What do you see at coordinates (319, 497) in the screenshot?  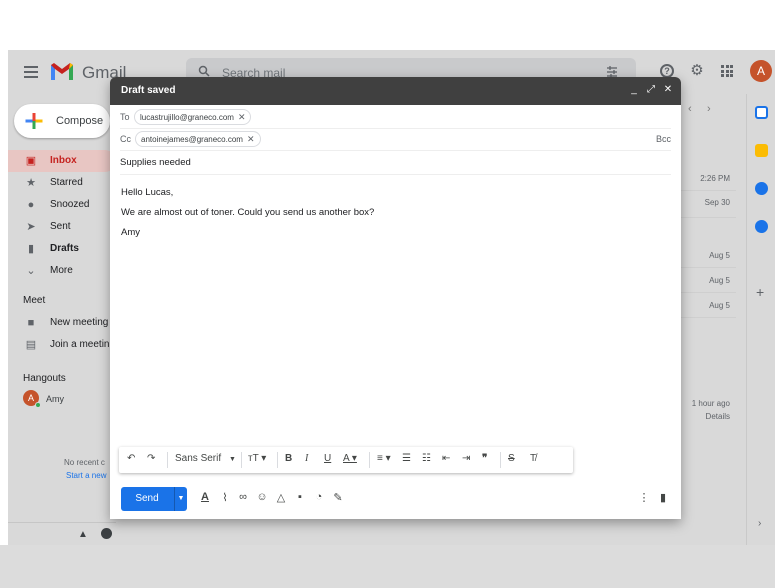 I see `confidential-mode-icon: ◔` at bounding box center [319, 497].